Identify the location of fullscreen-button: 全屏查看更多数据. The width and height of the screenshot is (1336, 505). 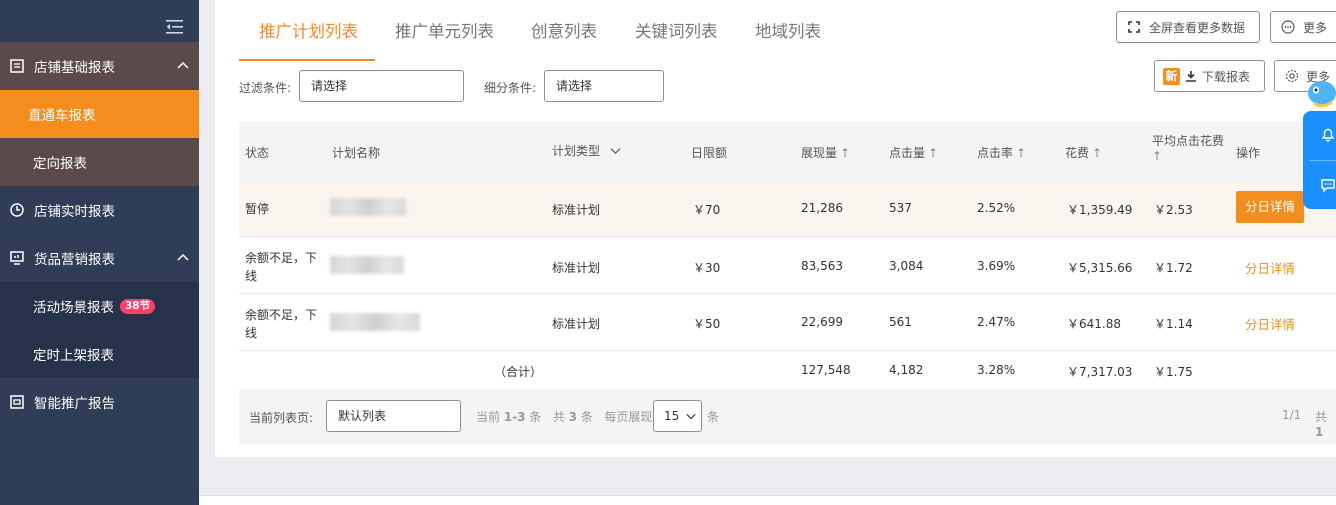
(1188, 27).